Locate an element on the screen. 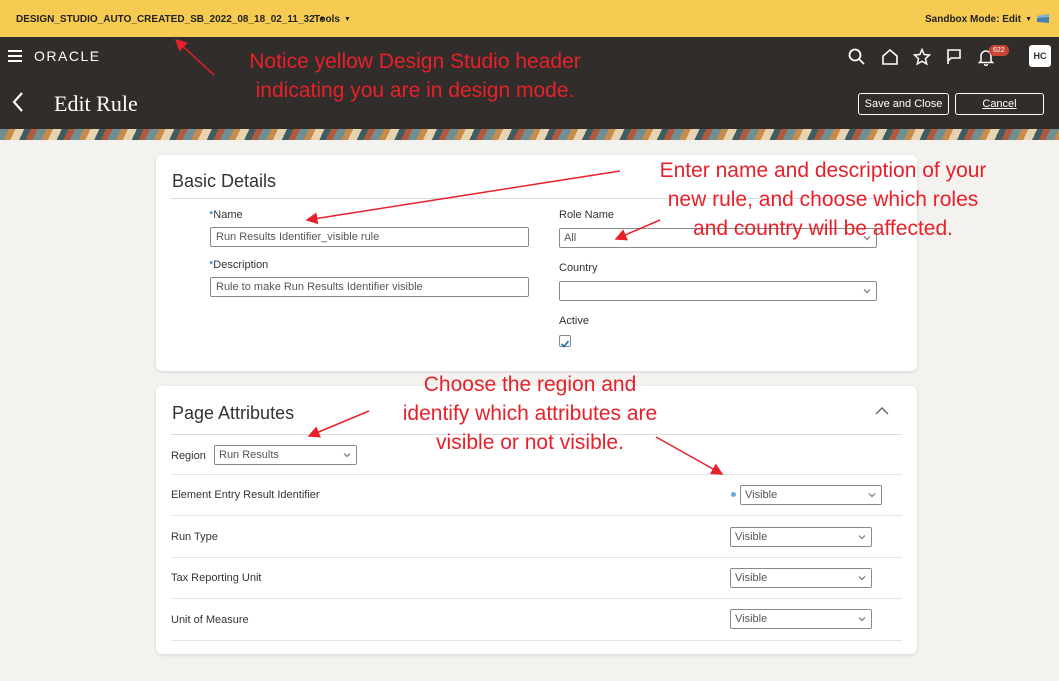  changed-indicator-icon is located at coordinates (733, 494).